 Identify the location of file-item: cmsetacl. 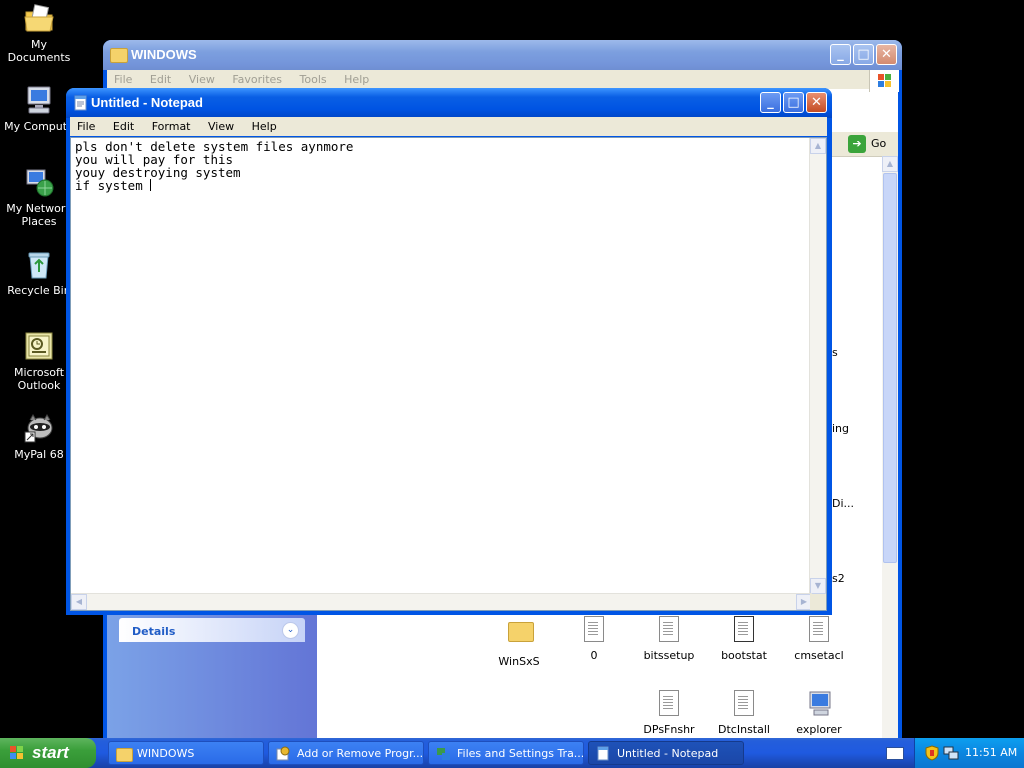
(819, 639).